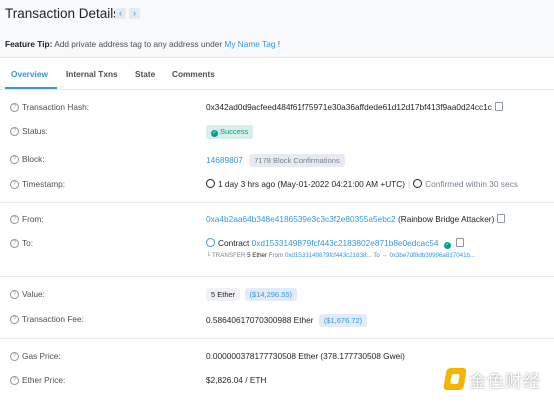  I want to click on block-number-link: 14689807, so click(224, 160).